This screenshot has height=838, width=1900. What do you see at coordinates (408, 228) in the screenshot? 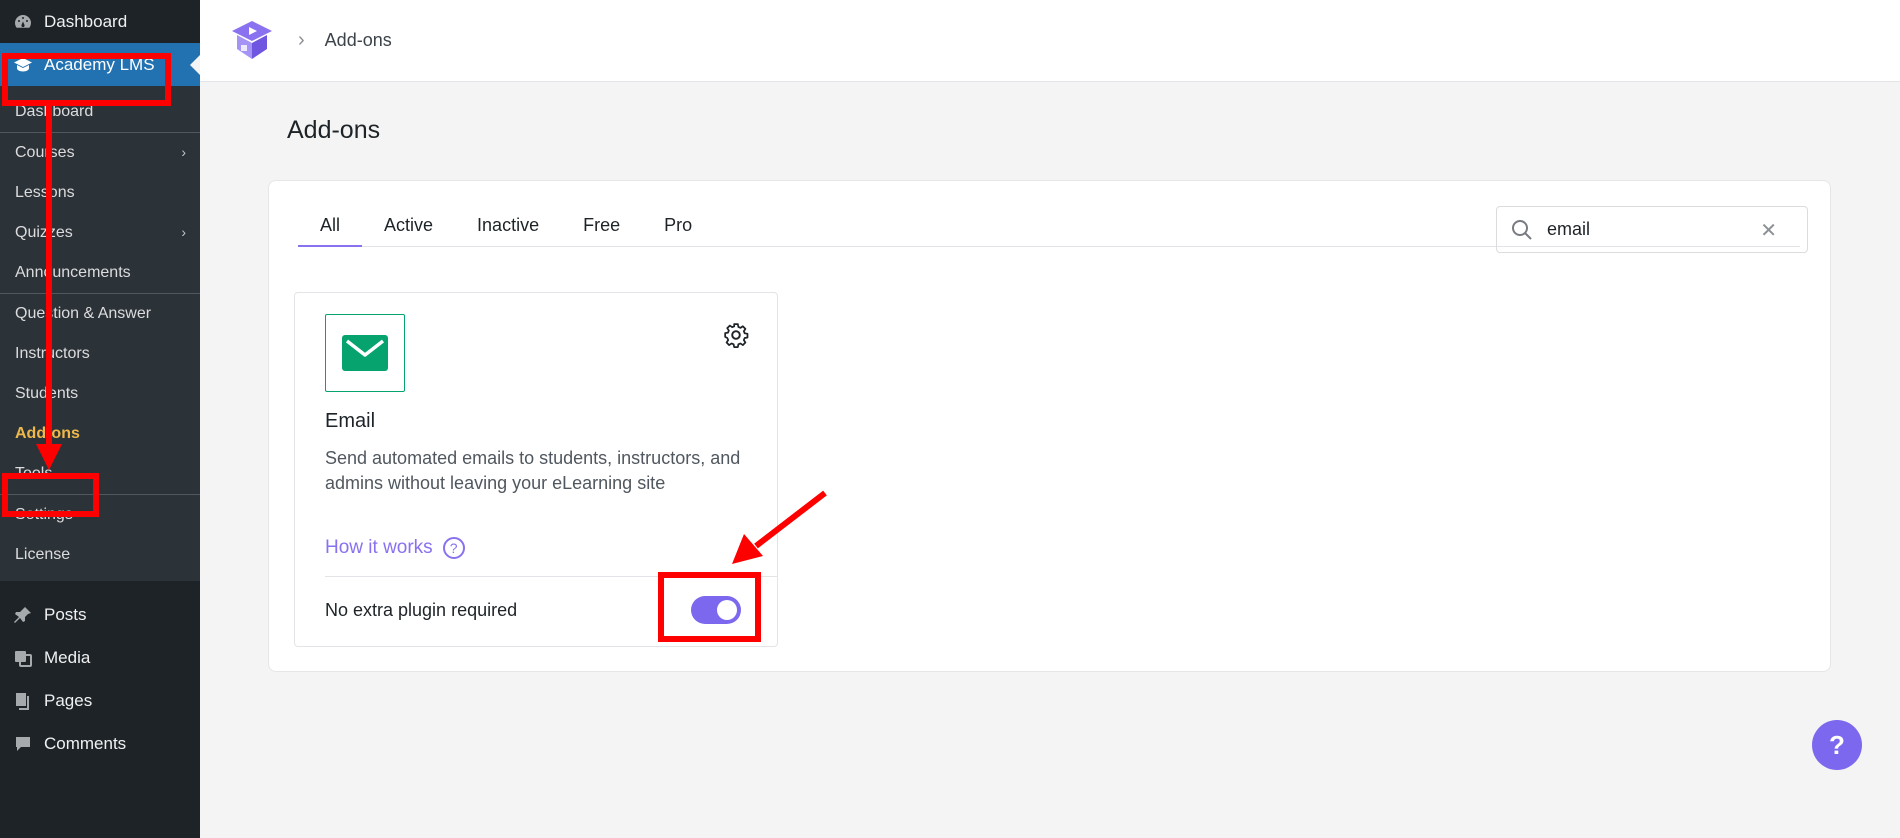
I see `tab-active: Active` at bounding box center [408, 228].